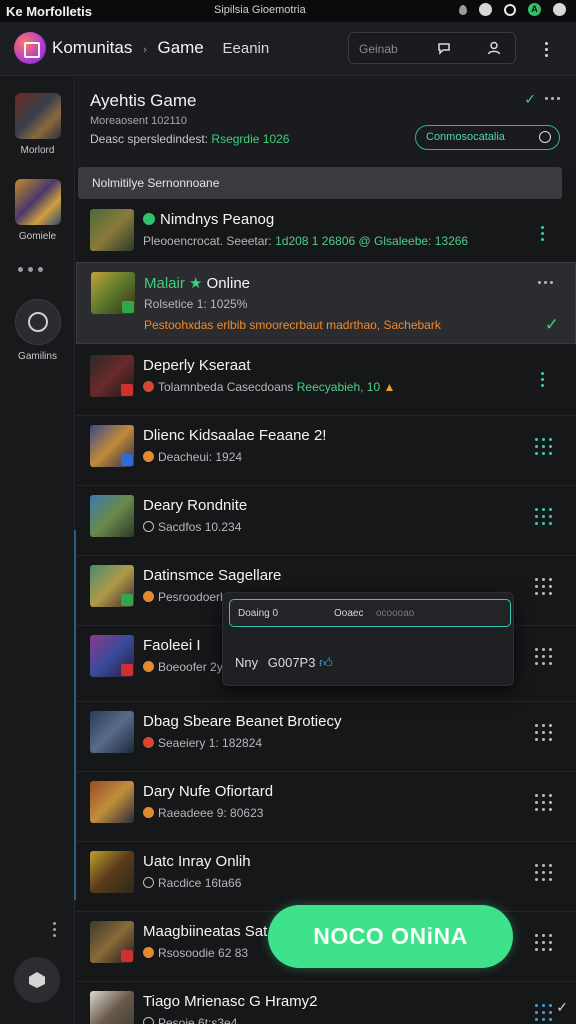  What do you see at coordinates (546, 49) in the screenshot?
I see `overflow-menu-icon` at bounding box center [546, 49].